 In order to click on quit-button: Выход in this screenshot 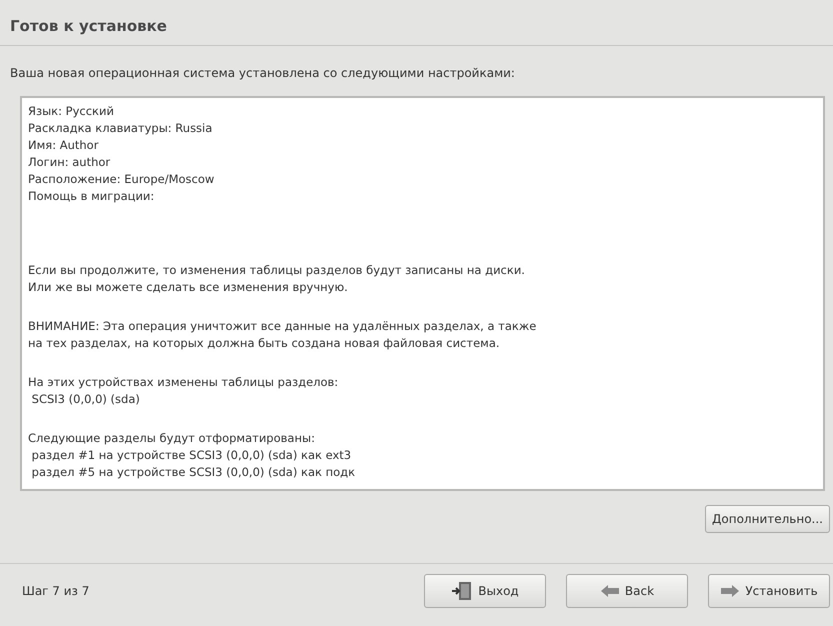, I will do `click(485, 591)`.